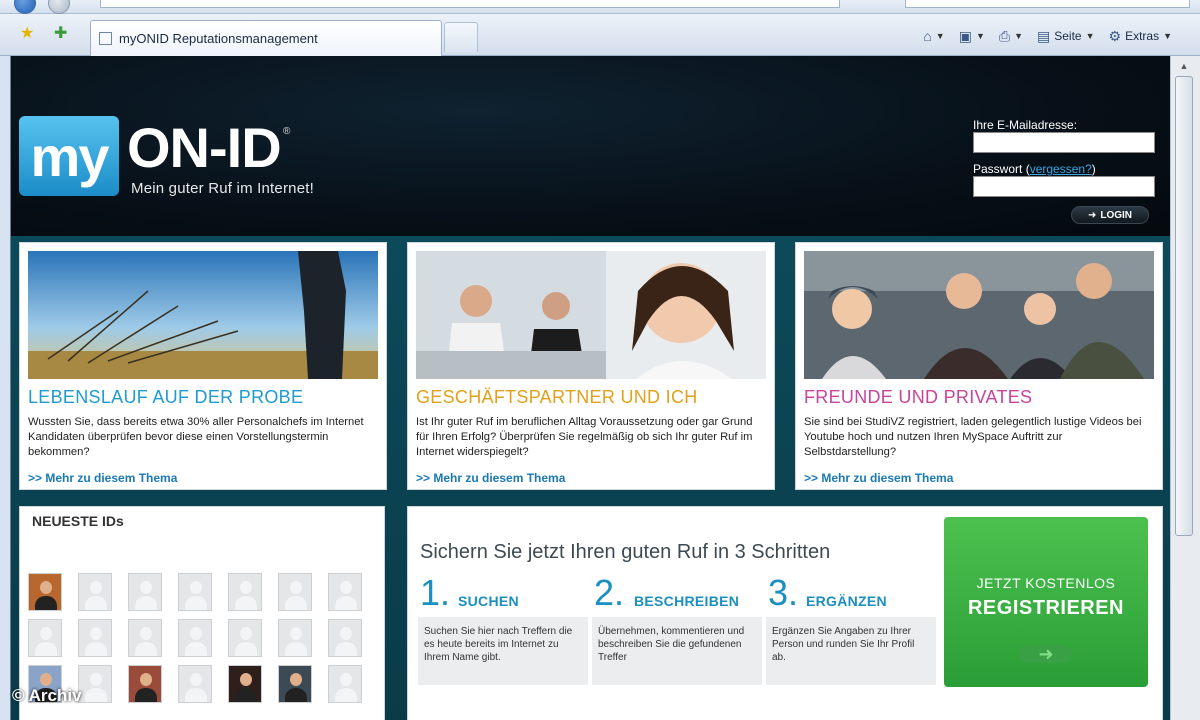 The width and height of the screenshot is (1200, 720). I want to click on step-number: 1., so click(435, 592).